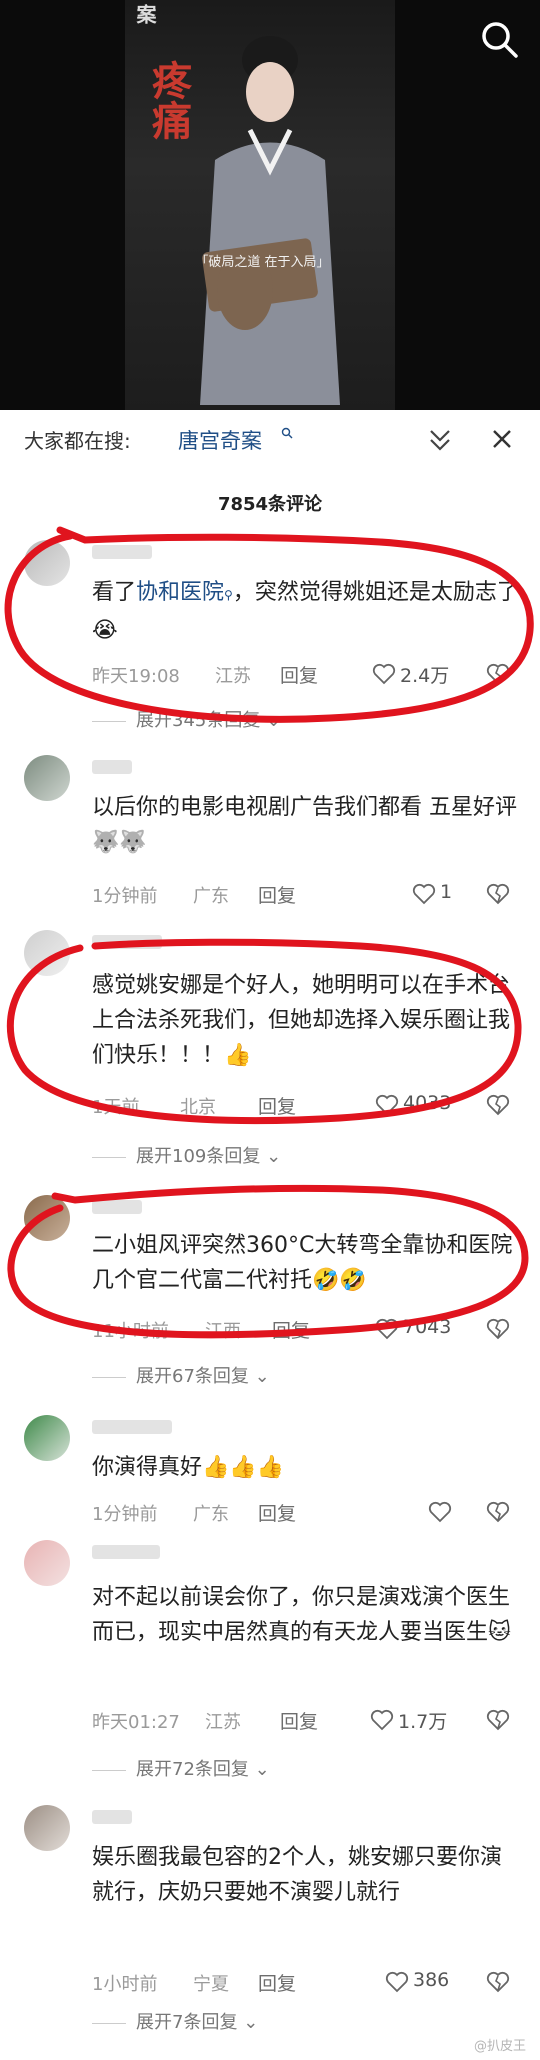 This screenshot has width=540, height=2060. Describe the element at coordinates (440, 439) in the screenshot. I see `collapse-chevron-icon` at that location.